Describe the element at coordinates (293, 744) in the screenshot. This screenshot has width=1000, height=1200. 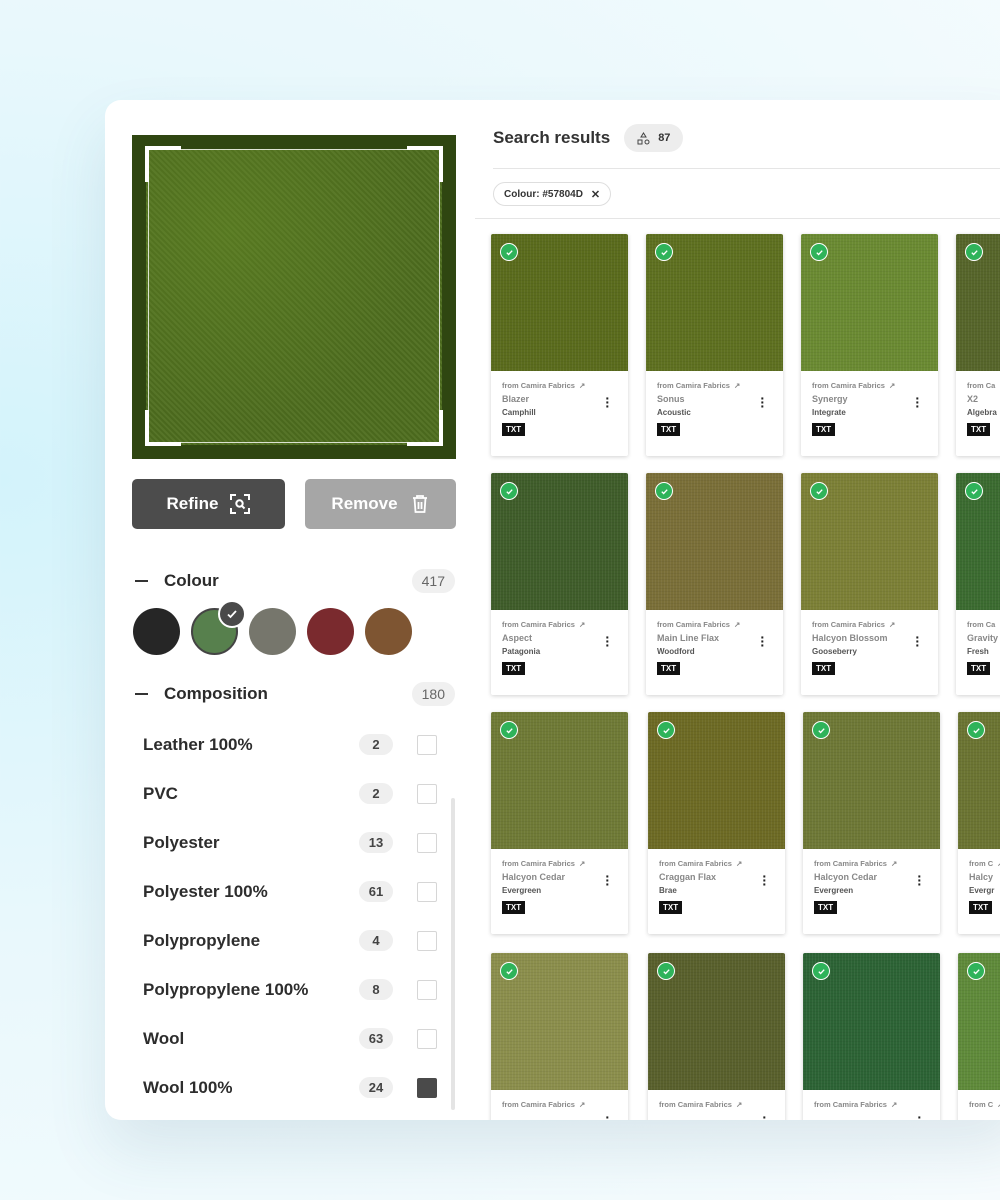
I see `composition-item: Leather 100% 2` at that location.